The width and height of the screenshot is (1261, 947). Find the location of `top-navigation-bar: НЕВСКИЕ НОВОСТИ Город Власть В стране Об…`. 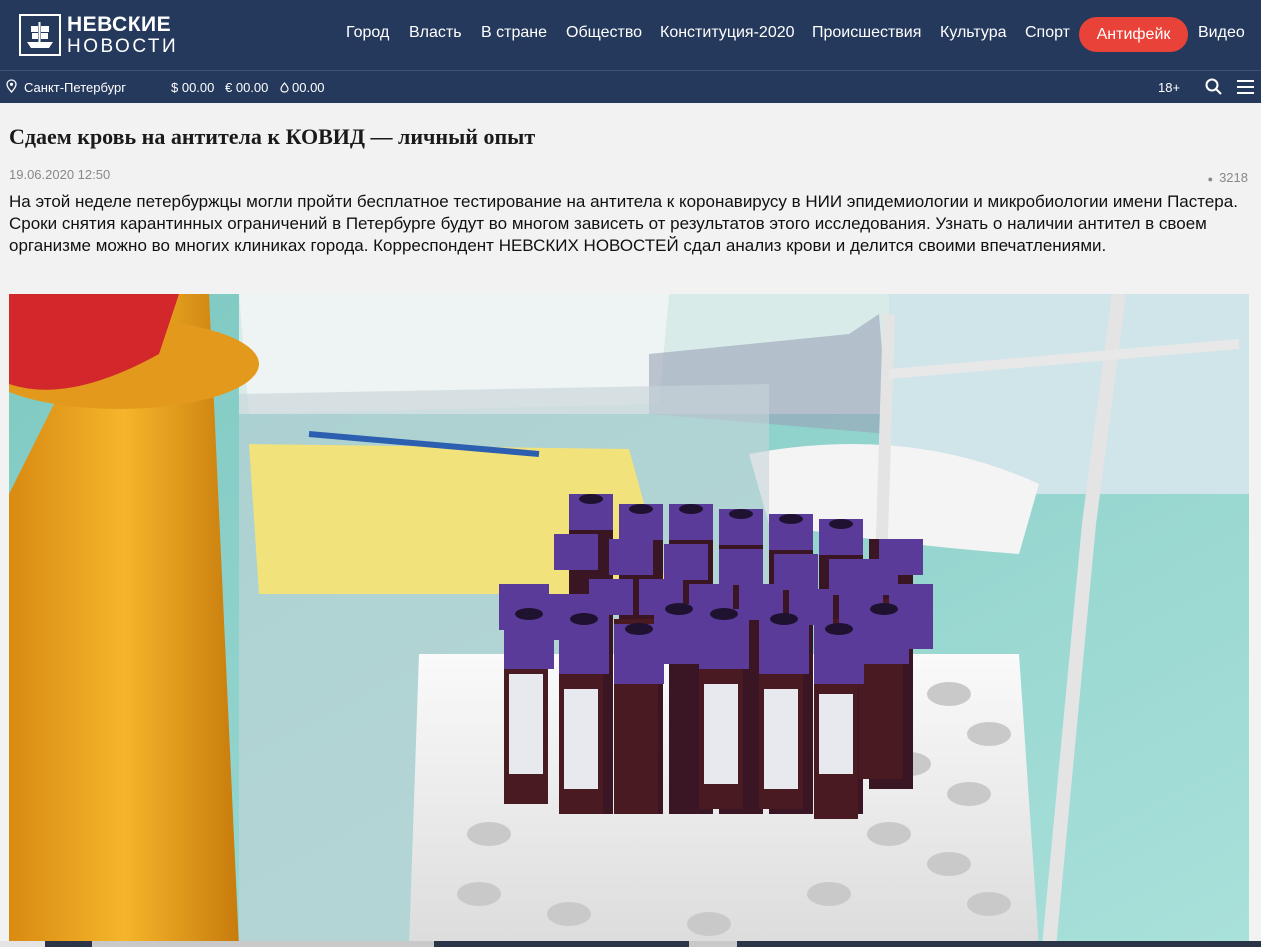

top-navigation-bar: НЕВСКИЕ НОВОСТИ Город Власть В стране Об… is located at coordinates (630, 35).